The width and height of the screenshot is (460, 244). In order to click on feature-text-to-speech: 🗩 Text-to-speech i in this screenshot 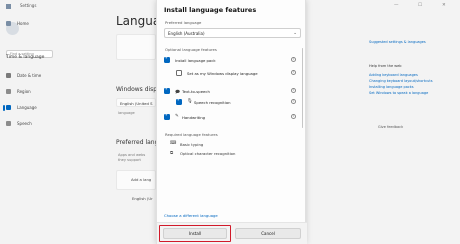, I will do `click(233, 91)`.